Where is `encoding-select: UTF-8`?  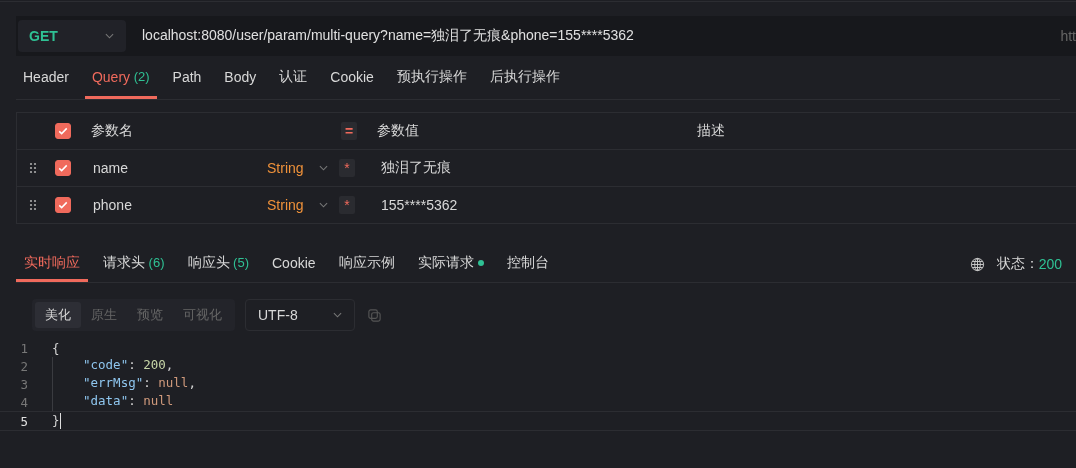 encoding-select: UTF-8 is located at coordinates (300, 315).